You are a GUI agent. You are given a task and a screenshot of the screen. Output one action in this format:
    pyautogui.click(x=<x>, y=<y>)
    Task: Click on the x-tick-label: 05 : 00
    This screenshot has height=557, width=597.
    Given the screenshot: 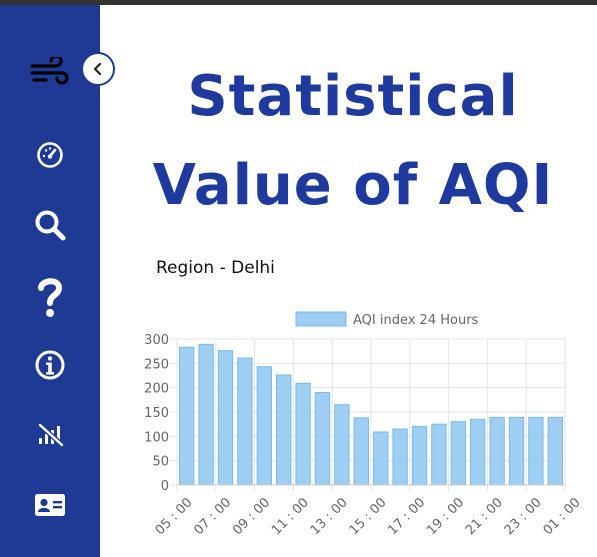 What is the action you would take?
    pyautogui.click(x=174, y=516)
    